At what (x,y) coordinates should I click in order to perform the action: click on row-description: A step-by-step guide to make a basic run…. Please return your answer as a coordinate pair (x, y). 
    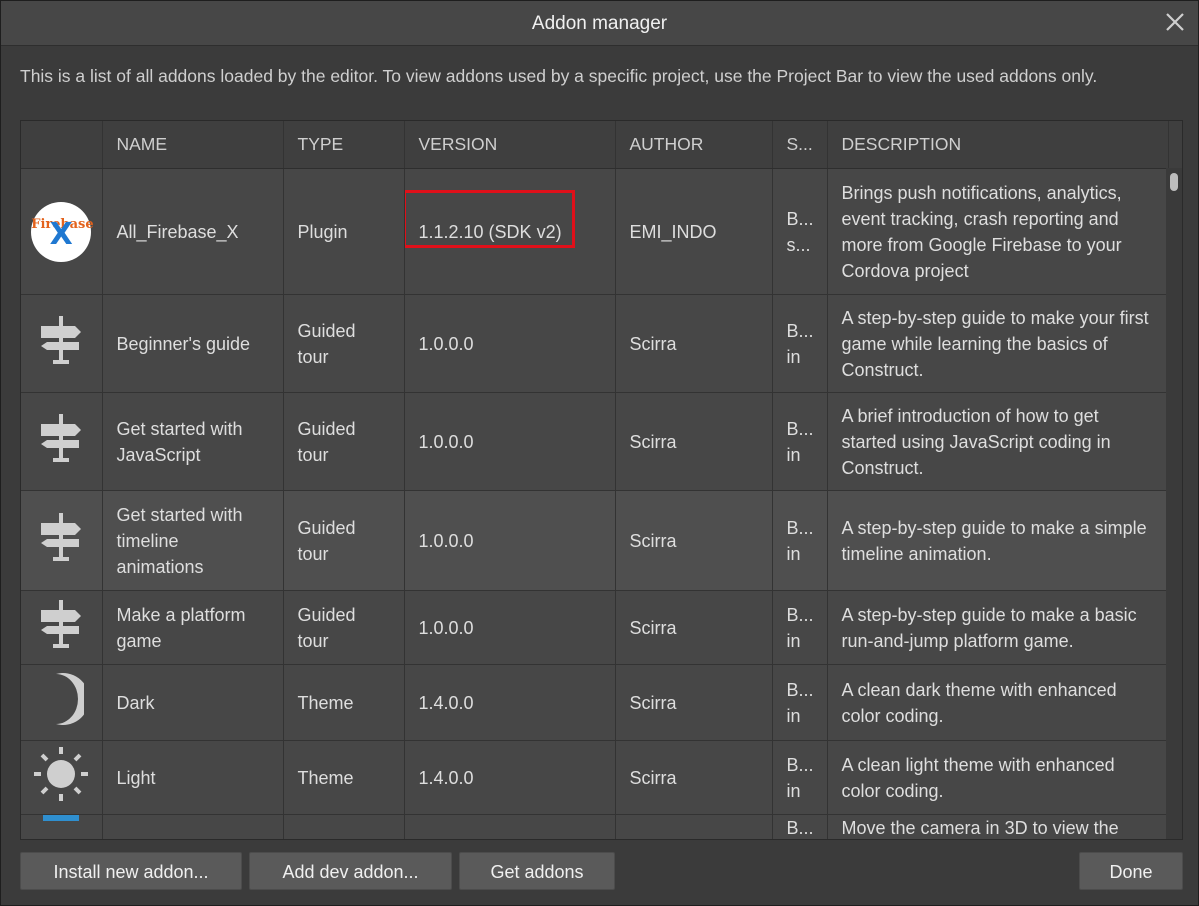
    Looking at the image, I should click on (998, 627).